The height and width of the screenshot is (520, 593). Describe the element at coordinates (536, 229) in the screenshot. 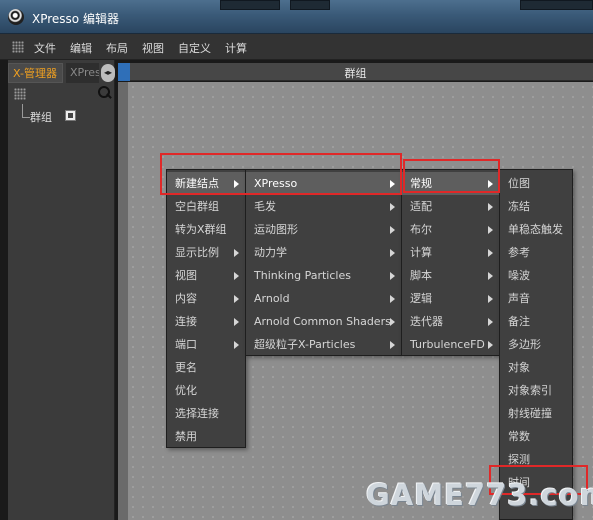

I see `menu-item-monoflop: 单稳态触发` at that location.